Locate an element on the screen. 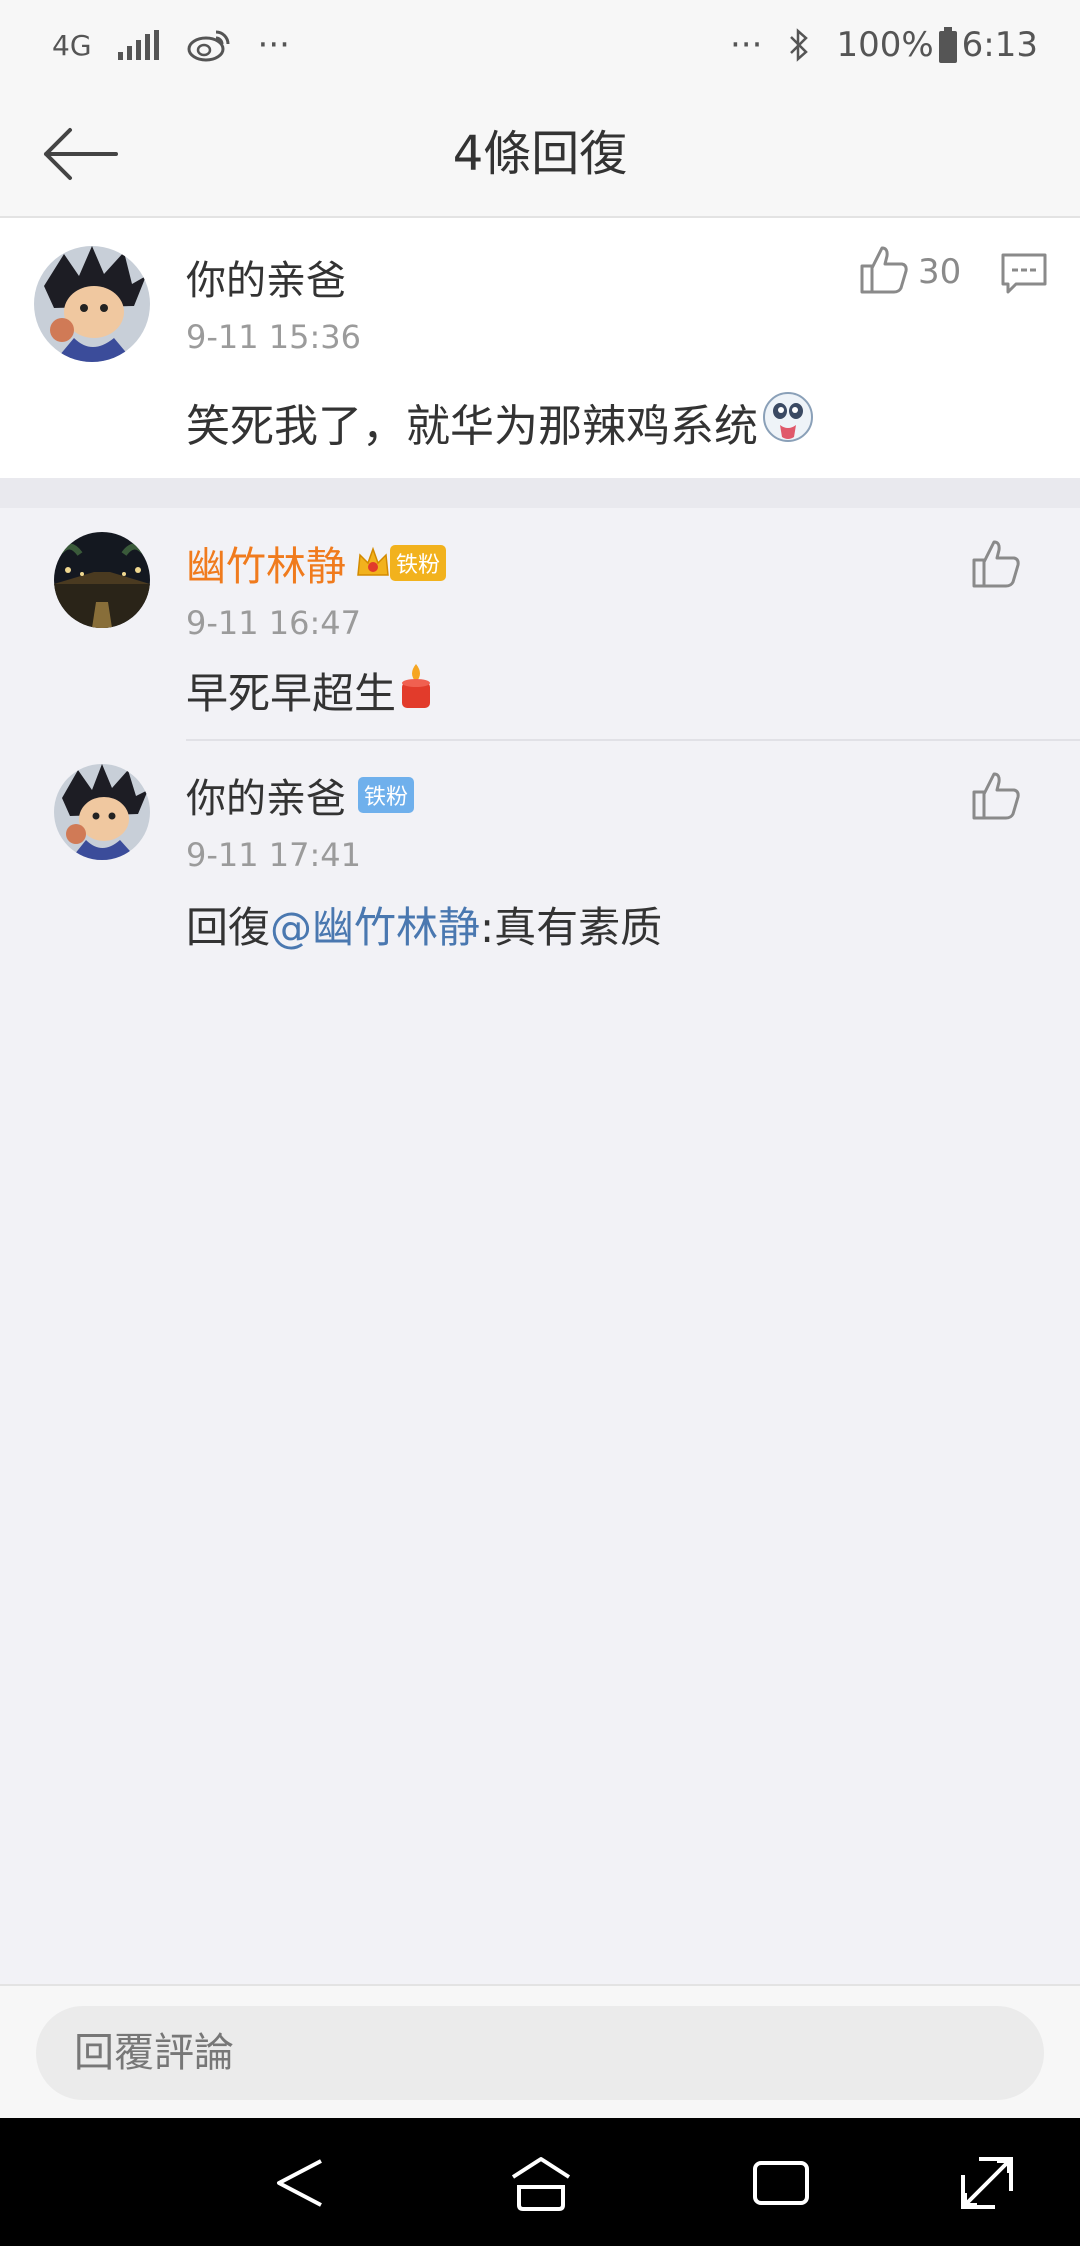 Image resolution: width=1080 pixels, height=2246 pixels. mention-link: @幽竹林静 is located at coordinates (375, 924).